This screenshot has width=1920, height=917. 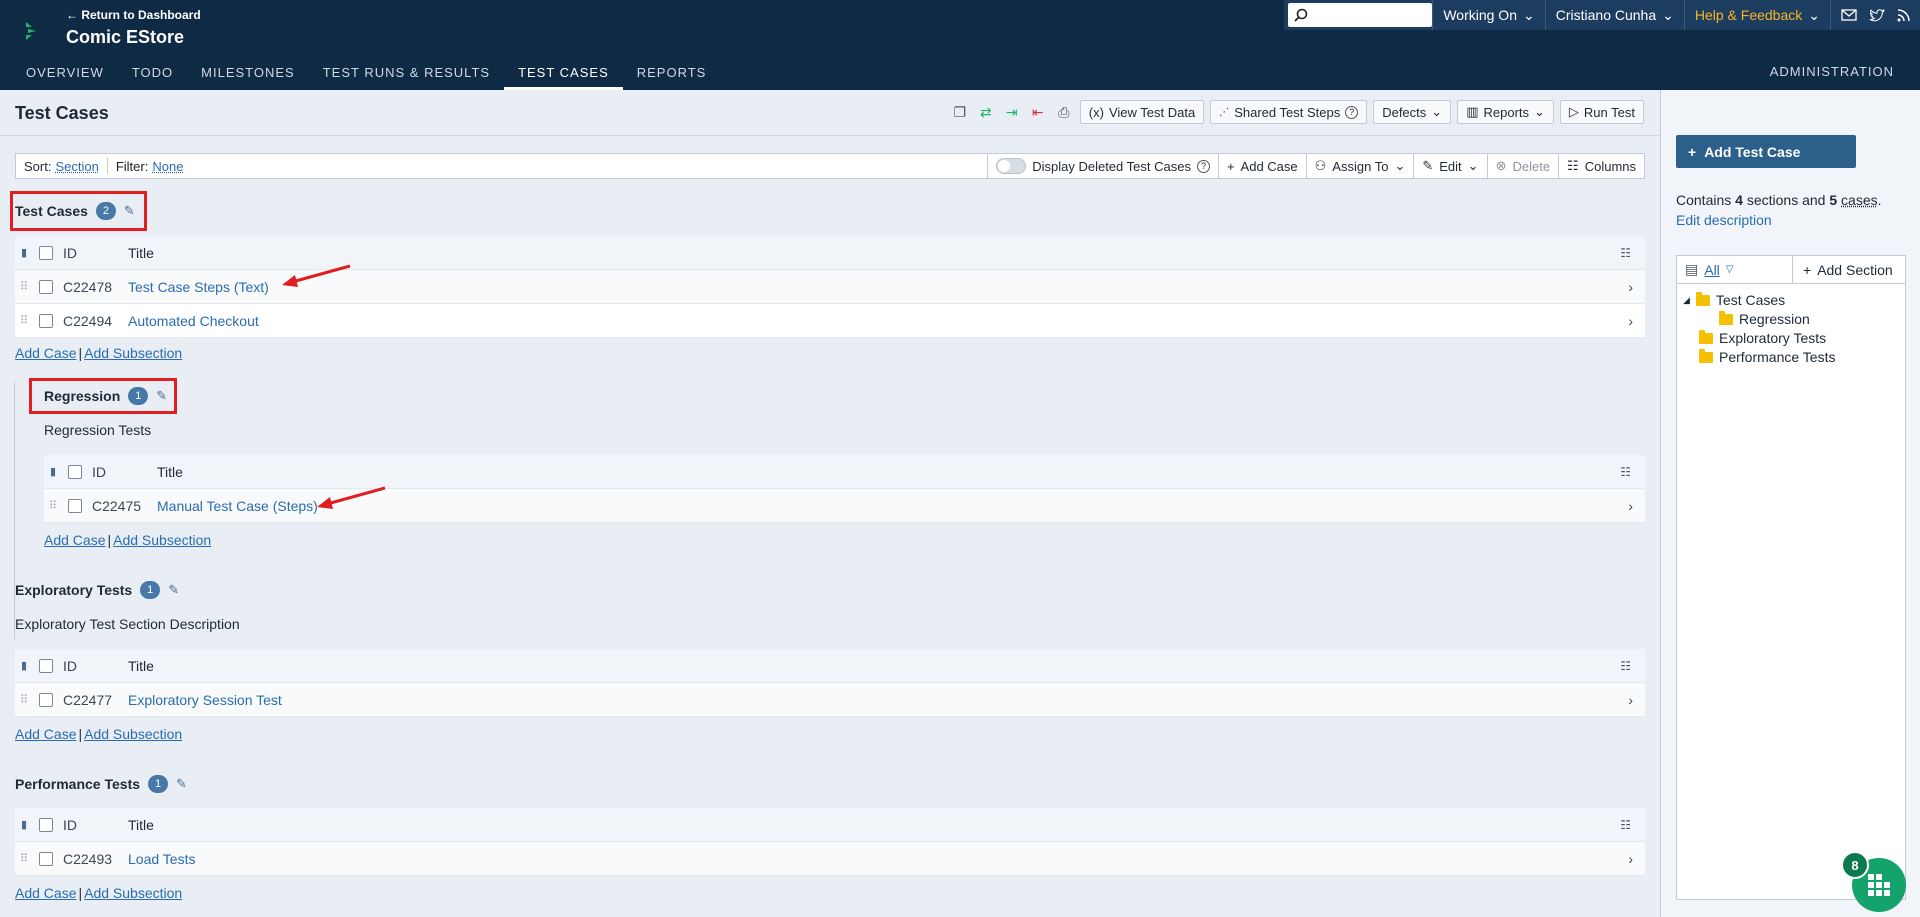 I want to click on add-test-case-button: + Add Test Case, so click(x=1766, y=151).